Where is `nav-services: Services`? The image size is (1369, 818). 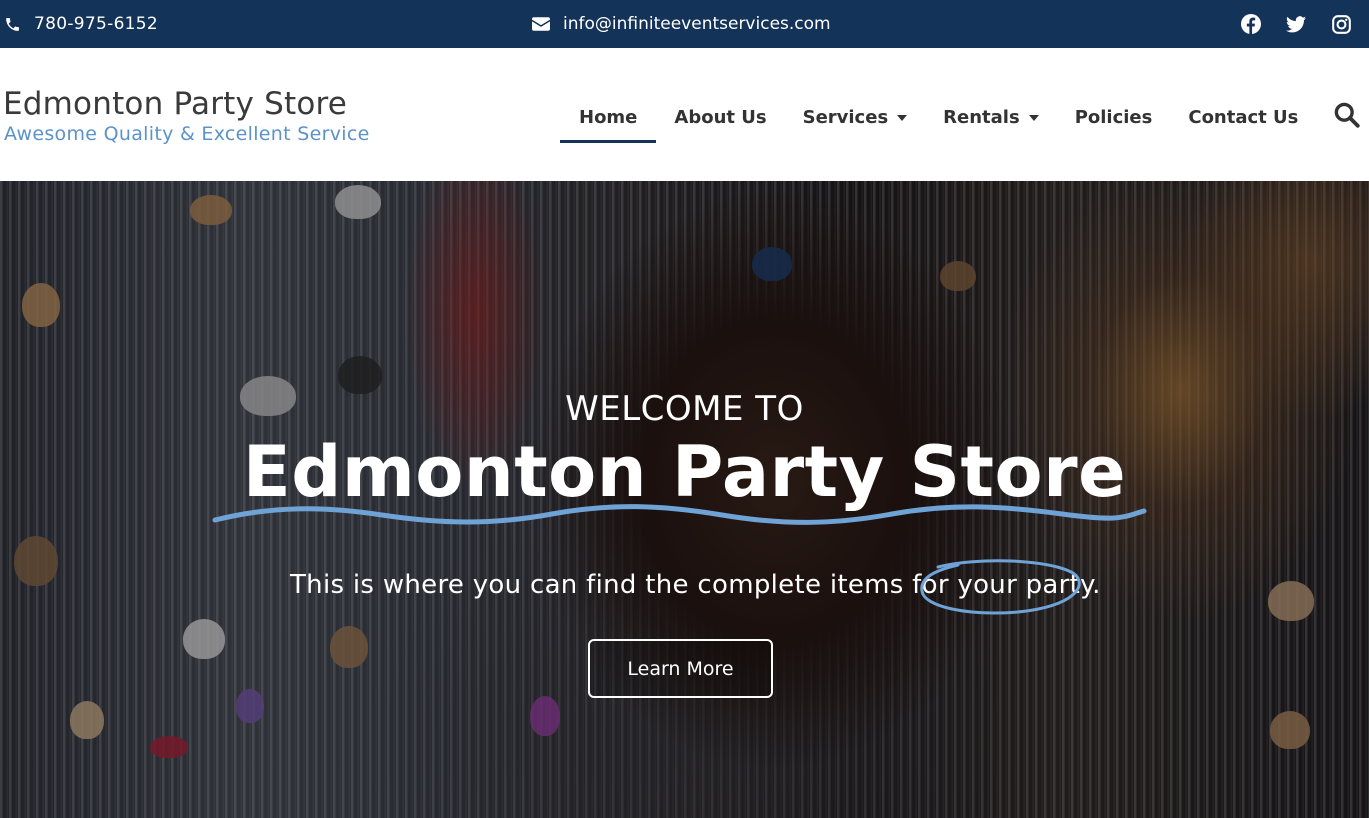 nav-services: Services is located at coordinates (855, 117).